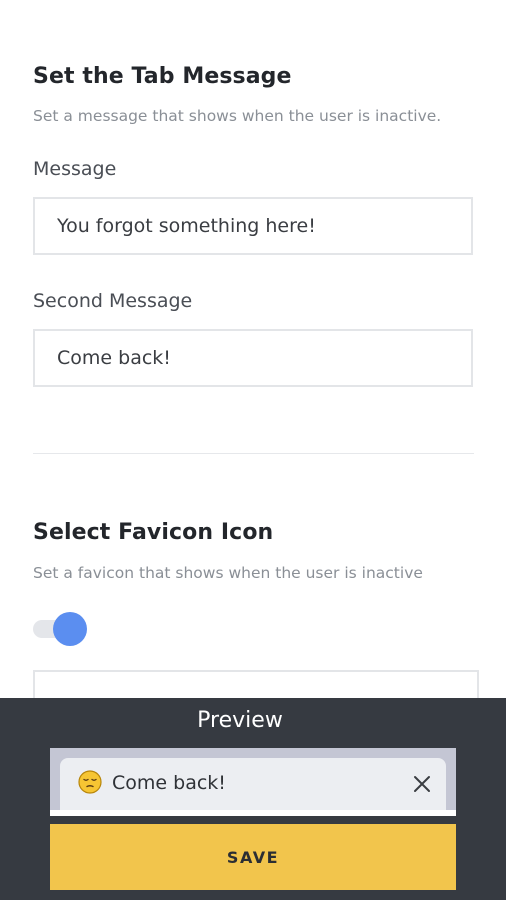  What do you see at coordinates (75, 169) in the screenshot?
I see `message-label: Message` at bounding box center [75, 169].